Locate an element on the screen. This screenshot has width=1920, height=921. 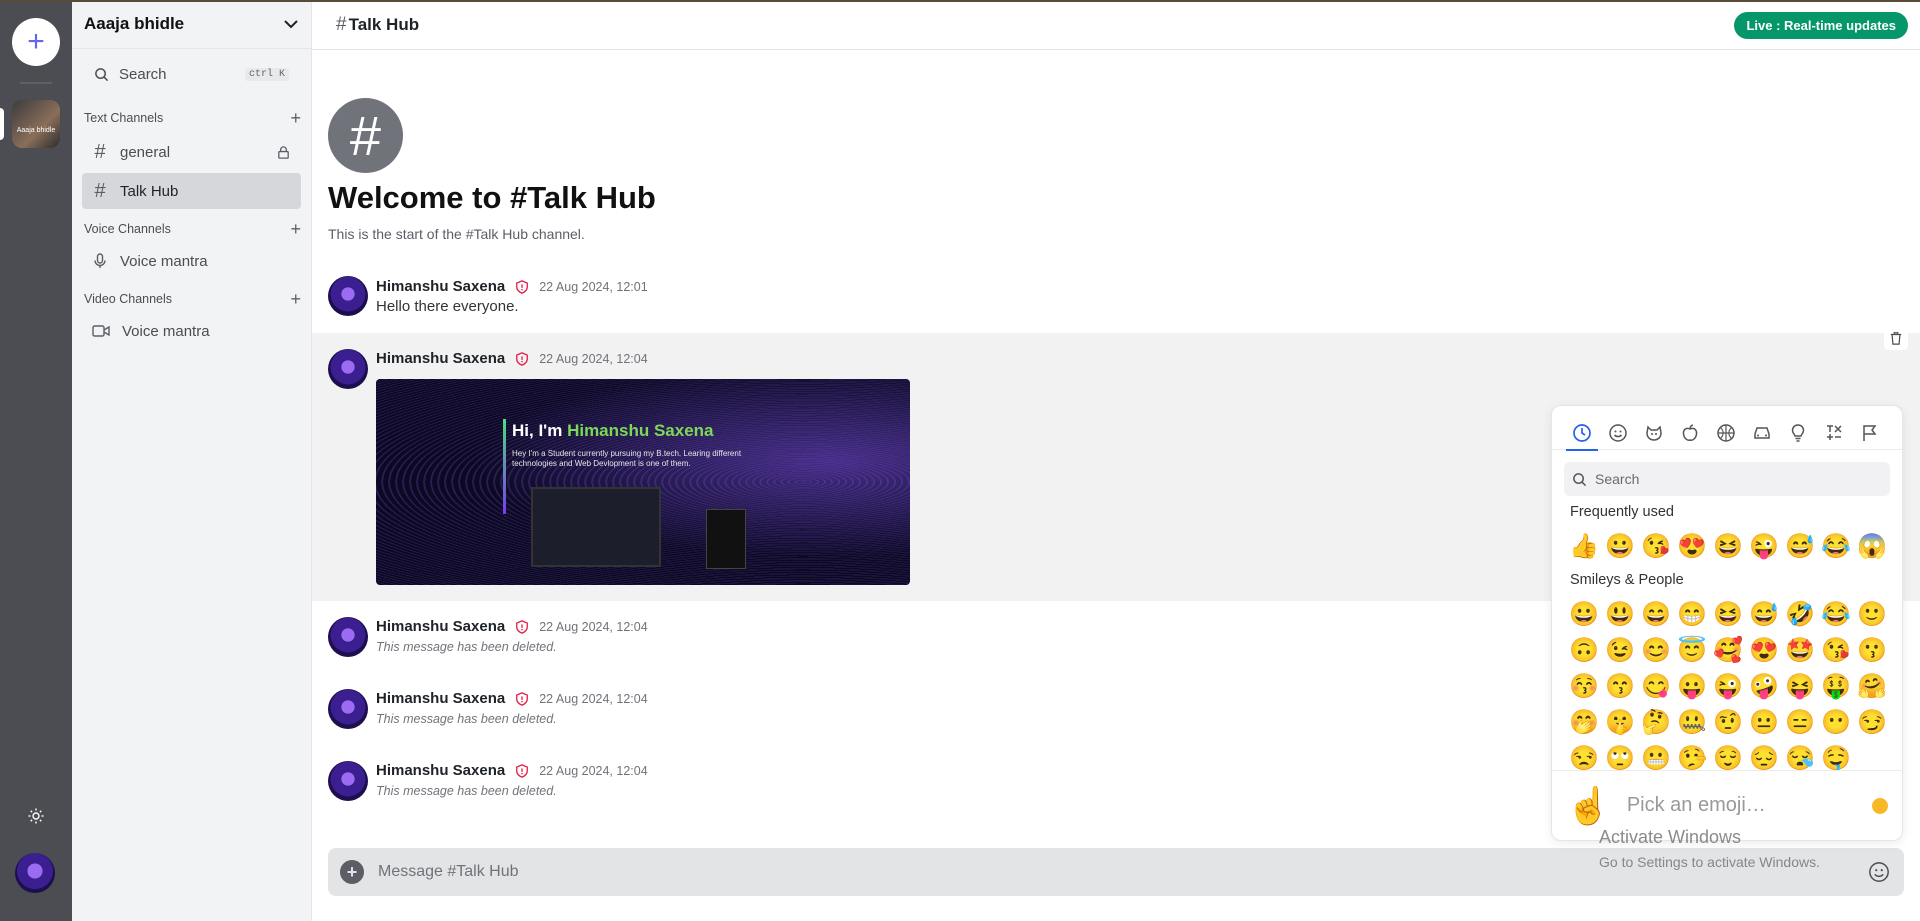
emoji-button is located at coordinates (1879, 872).